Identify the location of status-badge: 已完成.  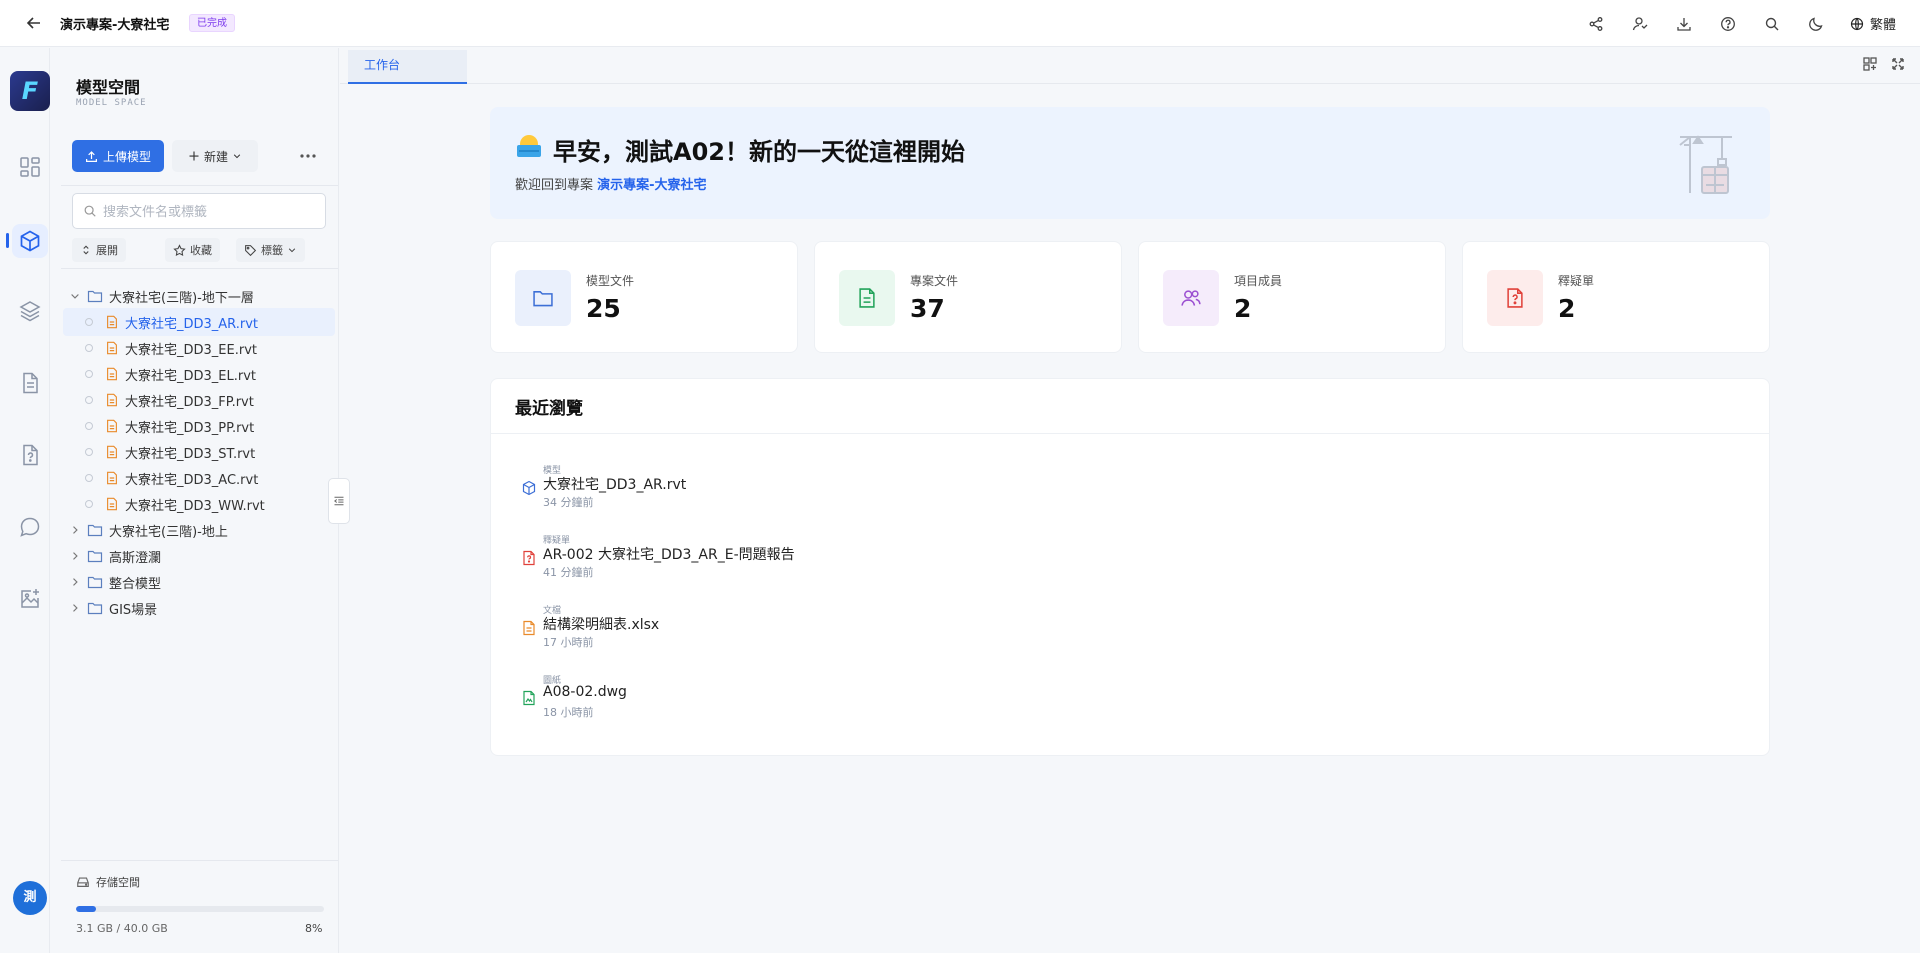
(212, 23).